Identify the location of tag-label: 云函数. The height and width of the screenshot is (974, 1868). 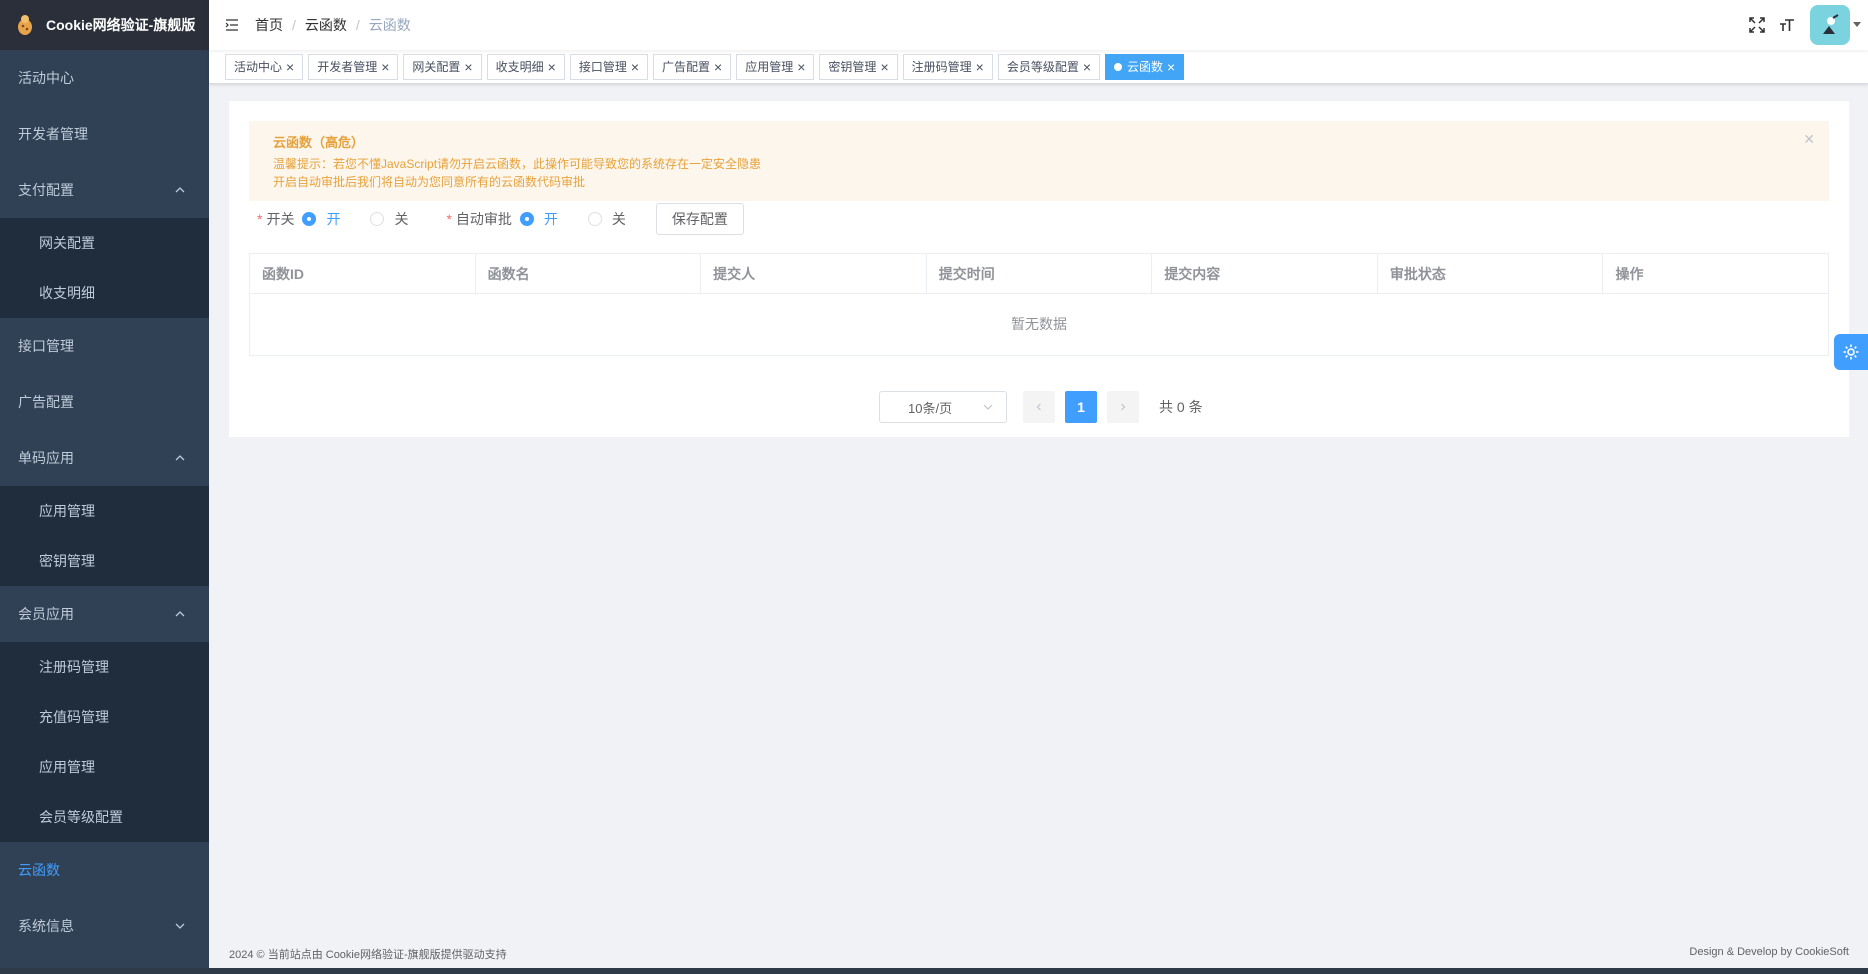
(1145, 67).